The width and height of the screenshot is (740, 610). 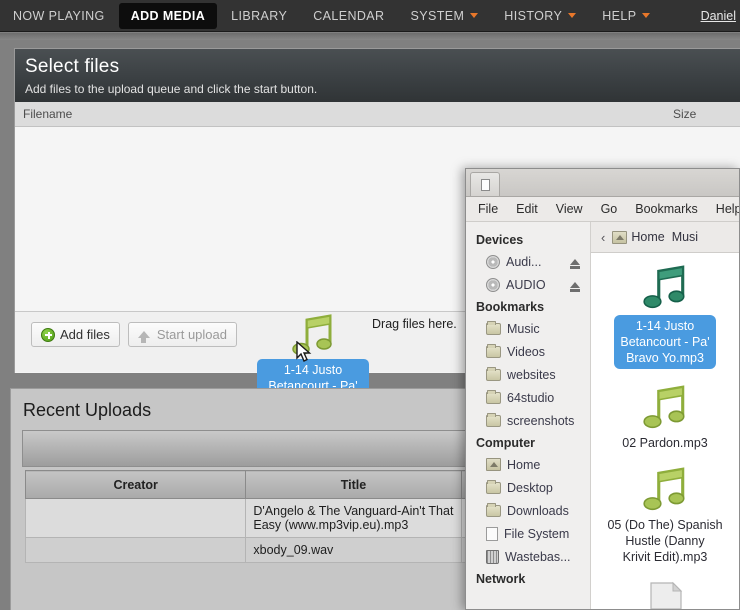 I want to click on sidebar-item-desktop: Desktop, so click(x=528, y=487).